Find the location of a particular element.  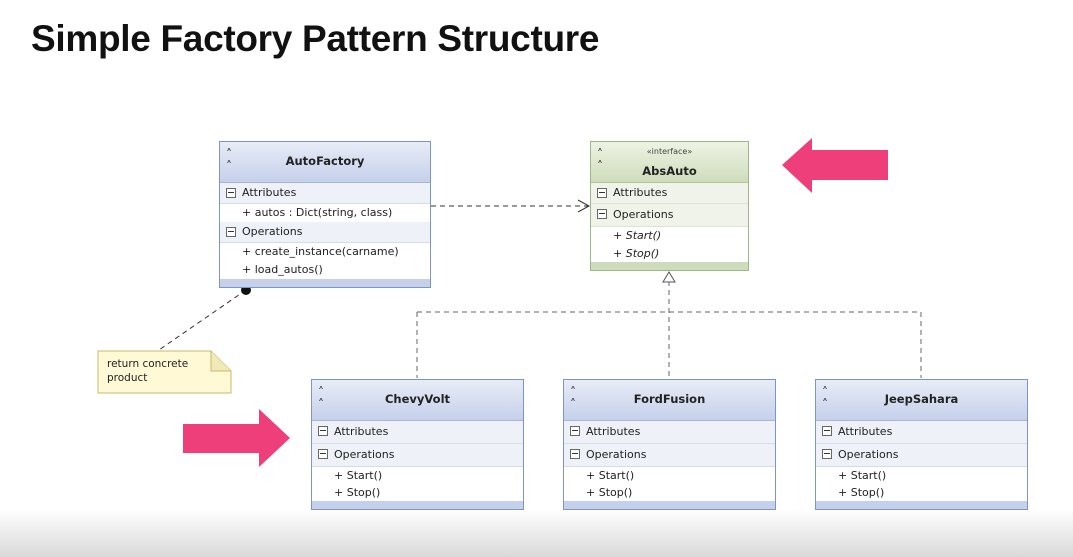

note-text: return concrete product is located at coordinates (148, 371).